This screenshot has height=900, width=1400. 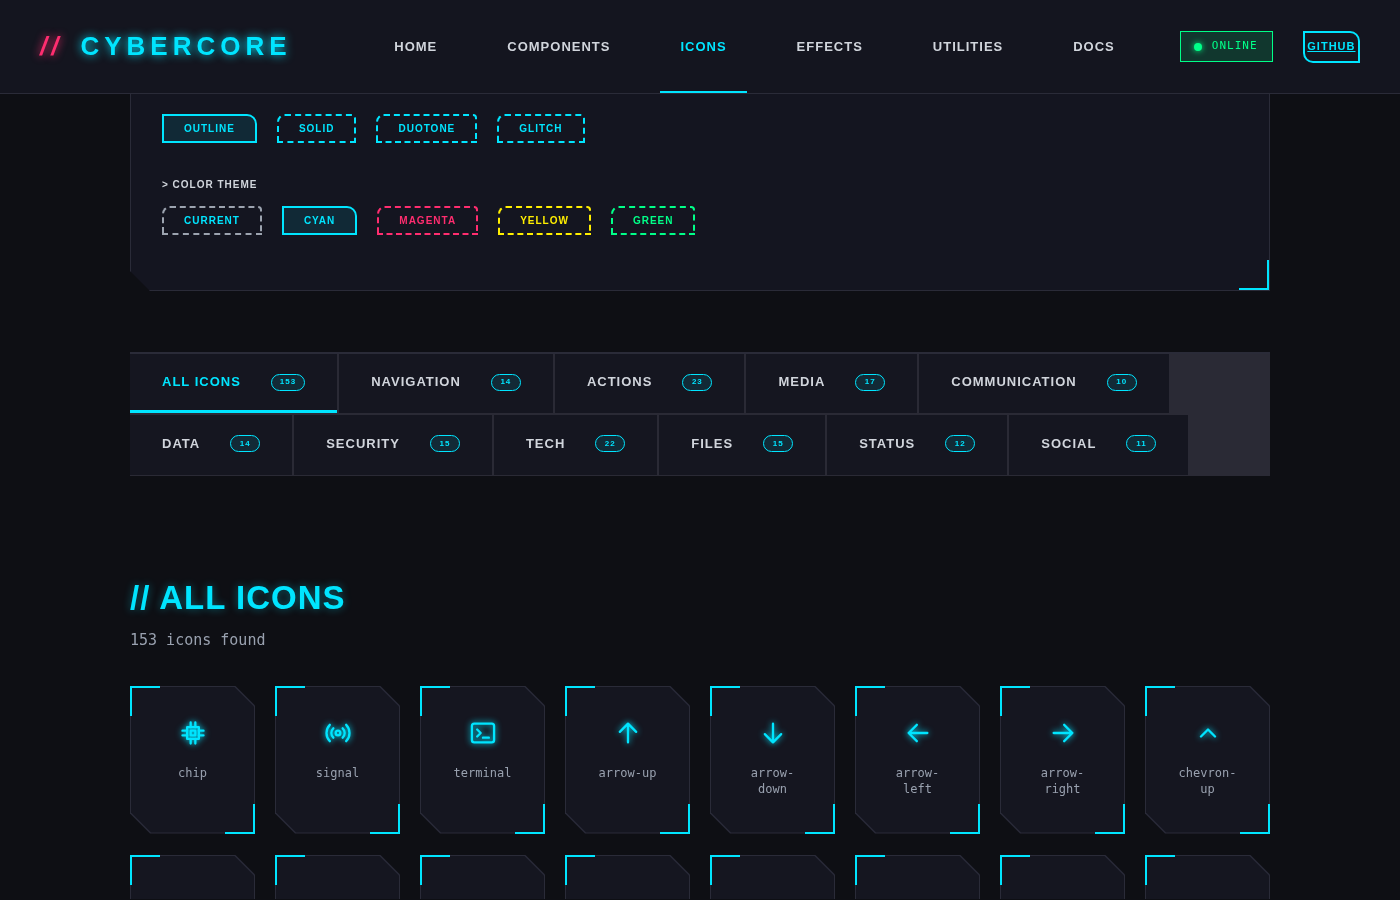 What do you see at coordinates (316, 128) in the screenshot?
I see `variant-button: SOLID` at bounding box center [316, 128].